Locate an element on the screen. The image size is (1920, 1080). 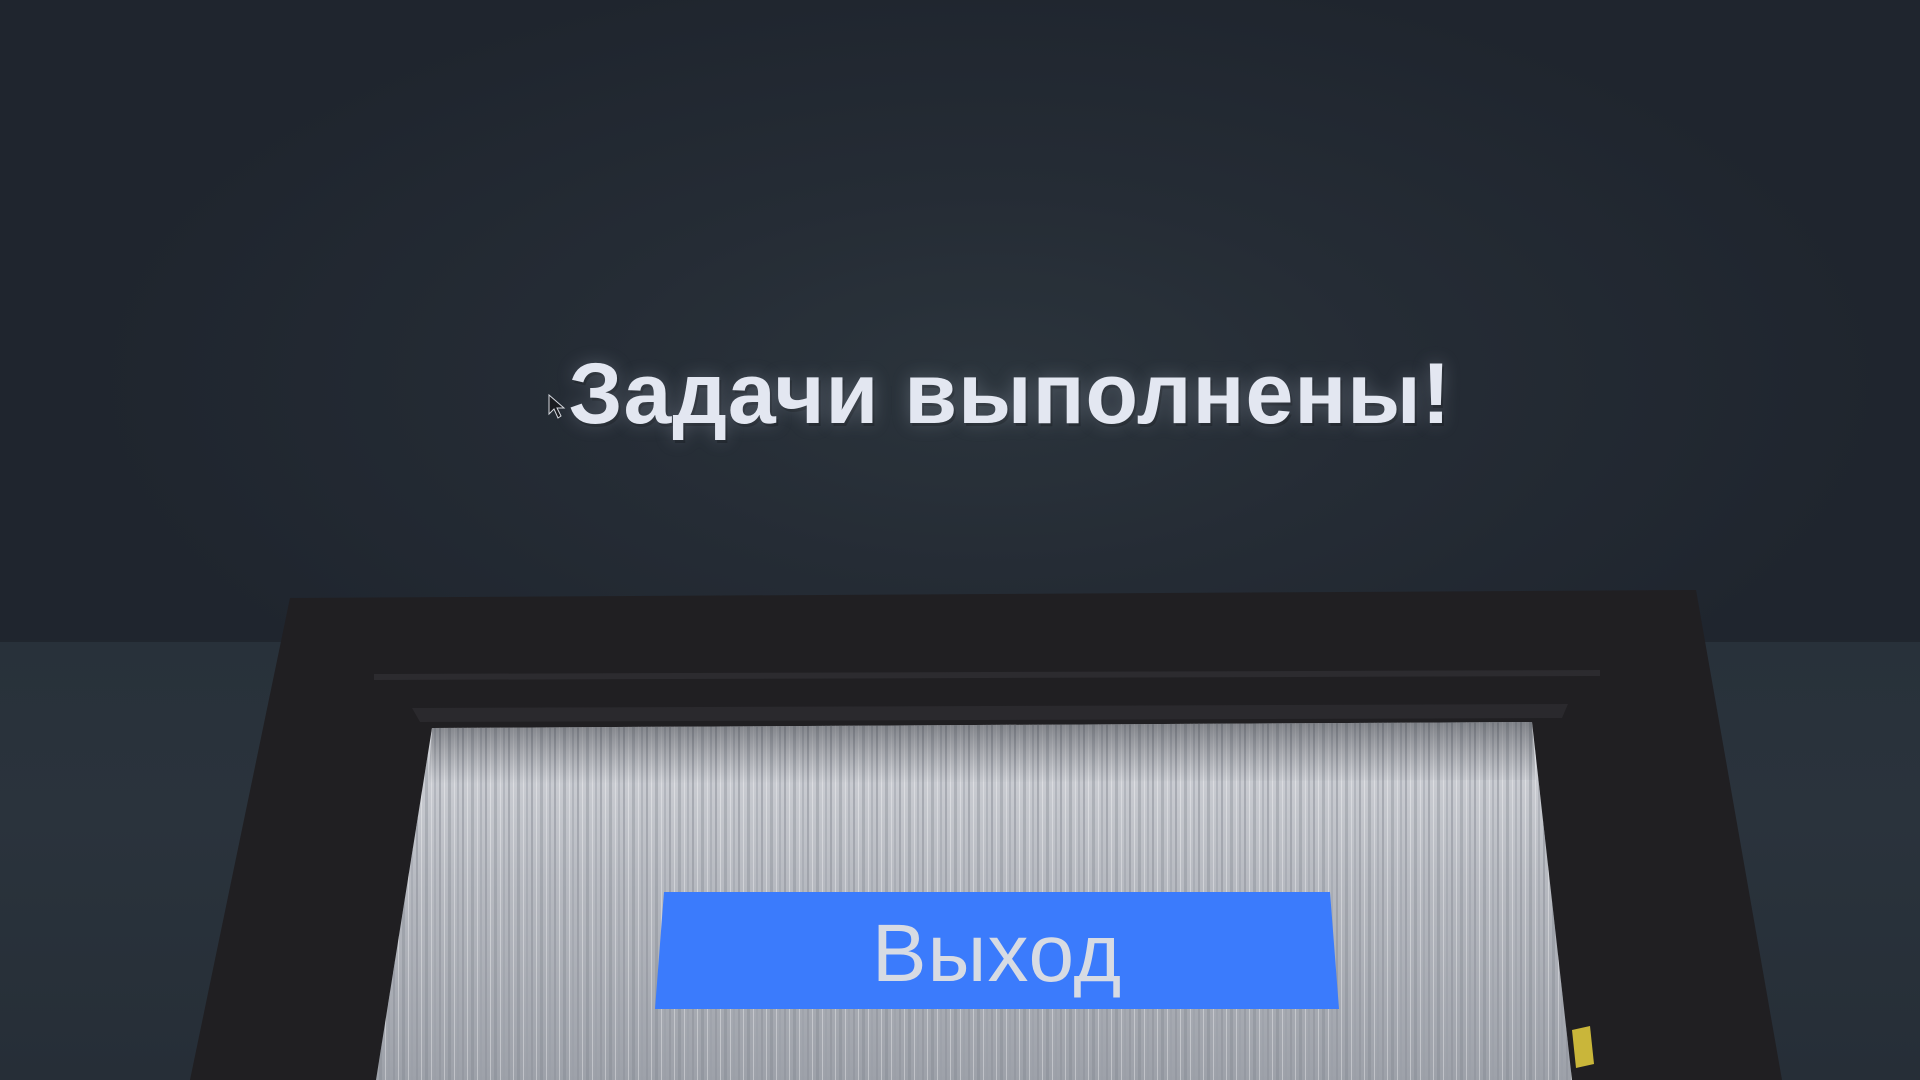
exit-button: Выход is located at coordinates (997, 950).